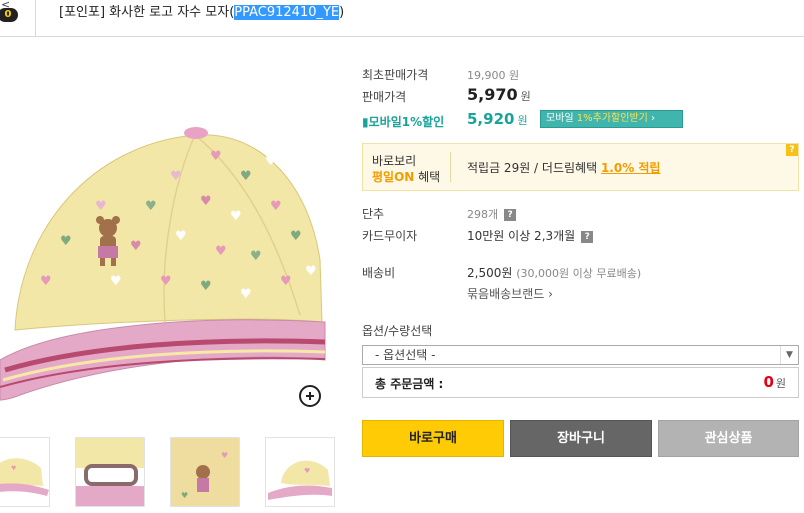  Describe the element at coordinates (581, 438) in the screenshot. I see `add-to-cart-button: 장바구니` at that location.